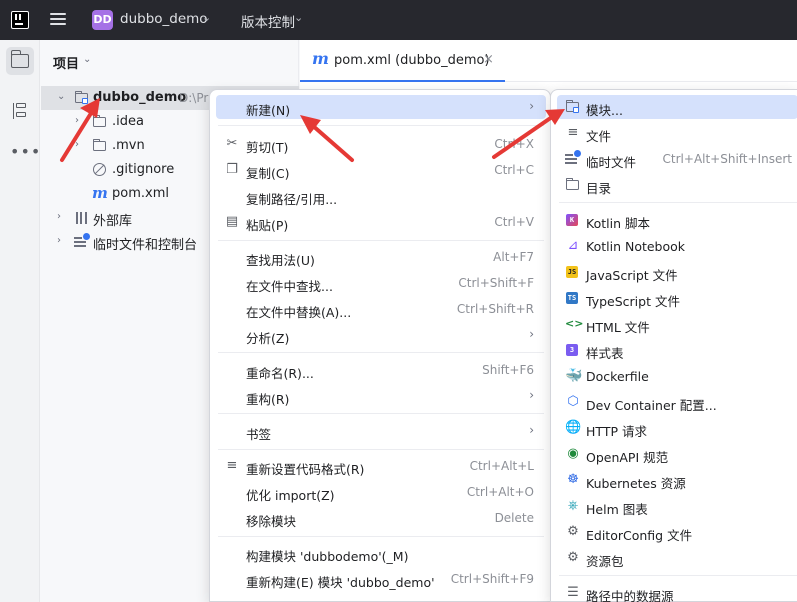 The image size is (797, 602). What do you see at coordinates (727, 159) in the screenshot?
I see `submenu-item-shortcut: Ctrl+Alt+Shift+Insert` at bounding box center [727, 159].